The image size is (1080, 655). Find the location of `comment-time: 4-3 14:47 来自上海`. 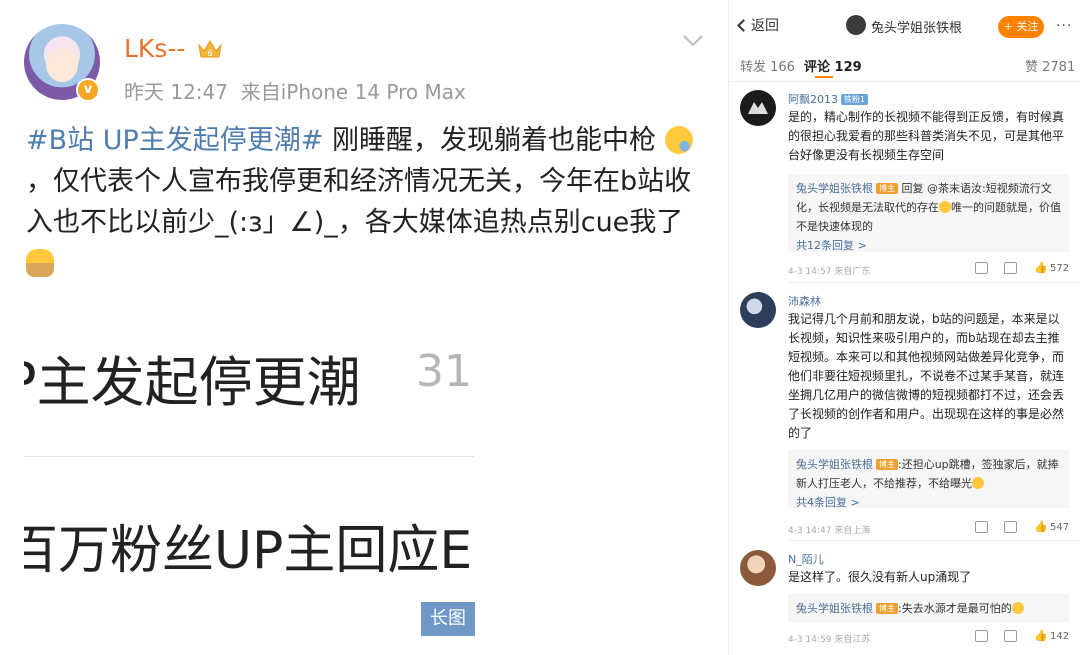

comment-time: 4-3 14:47 来自上海 is located at coordinates (829, 531).